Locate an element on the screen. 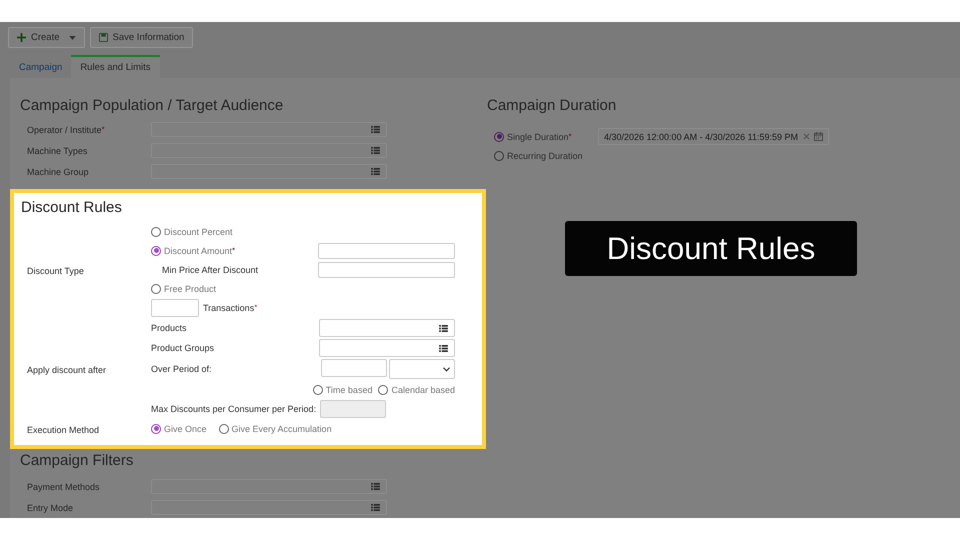 The height and width of the screenshot is (540, 960). field-label: Entry Mode is located at coordinates (50, 507).